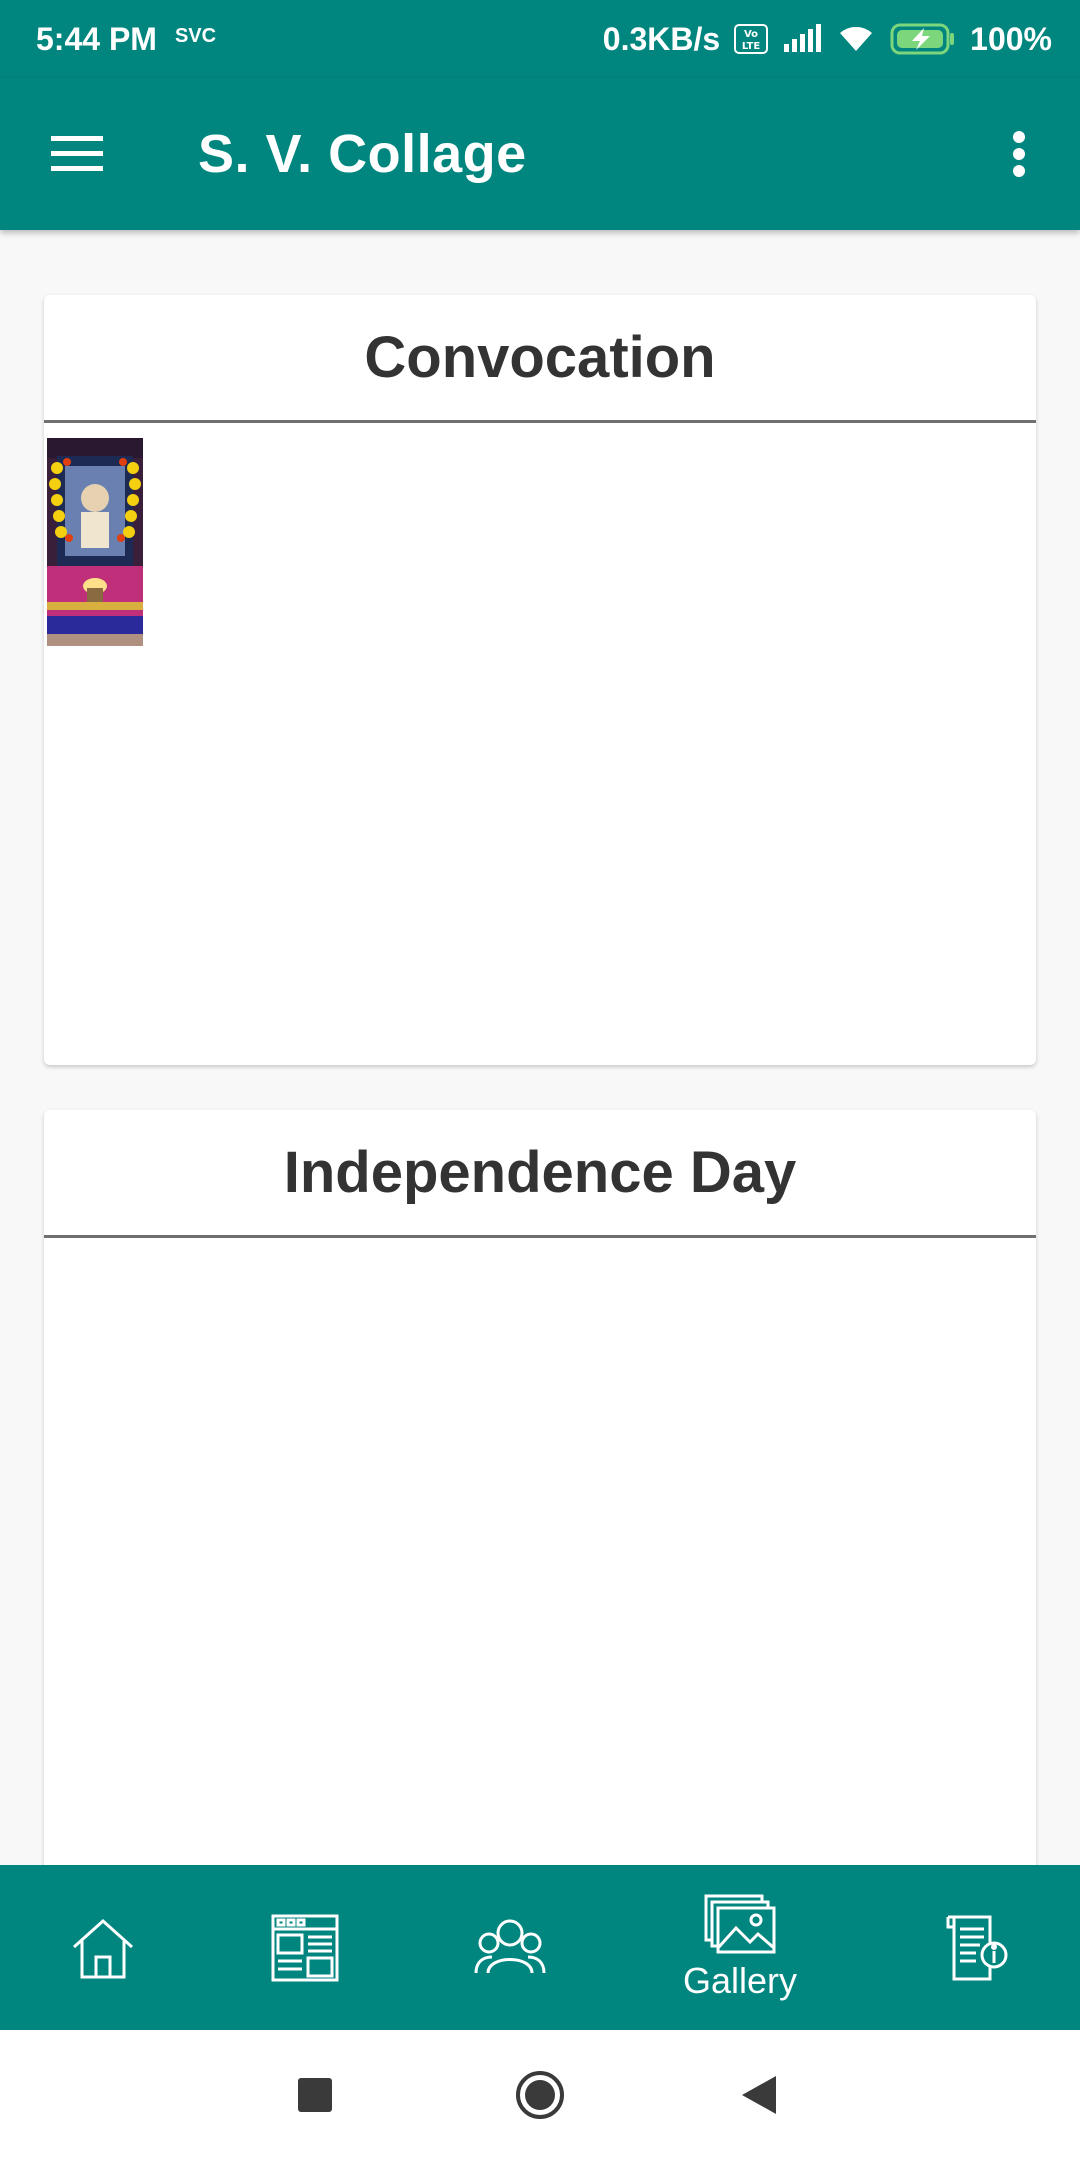 The image size is (1080, 2160). I want to click on home-button, so click(540, 2095).